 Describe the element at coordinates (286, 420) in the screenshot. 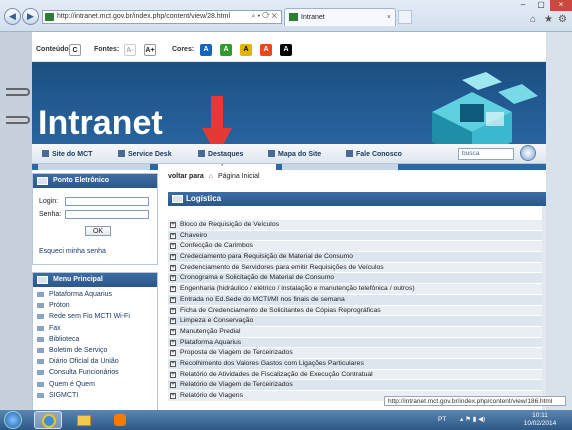

I see `windows-taskbar: PT ▴ ⚑ ▮ ◀) 10:11 10/02/2014` at that location.